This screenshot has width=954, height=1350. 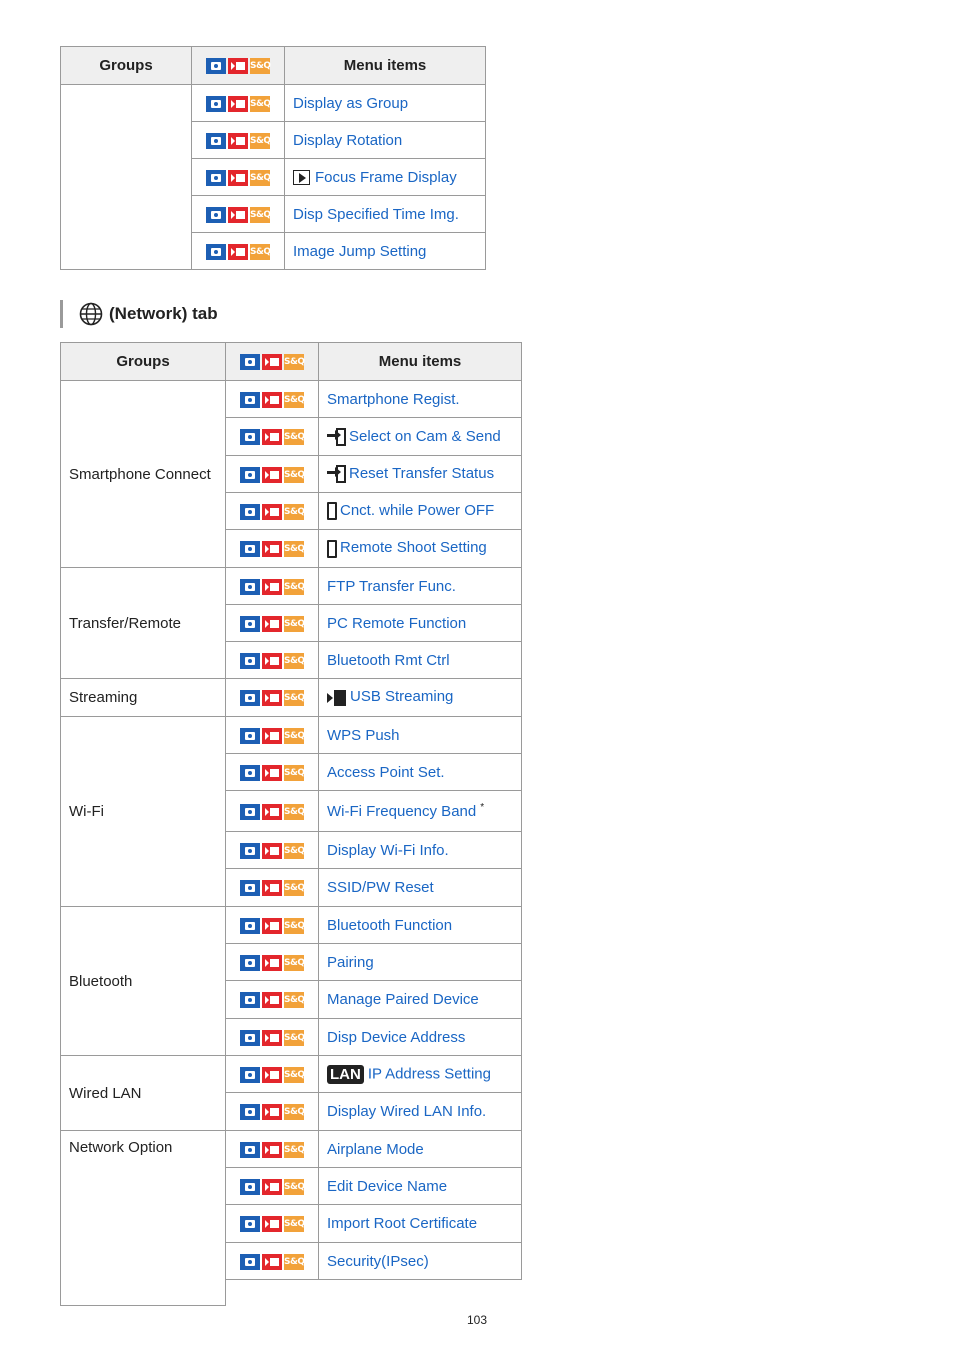 I want to click on menu-item-ssid-pw-reset: SSID/PW Reset, so click(x=380, y=887).